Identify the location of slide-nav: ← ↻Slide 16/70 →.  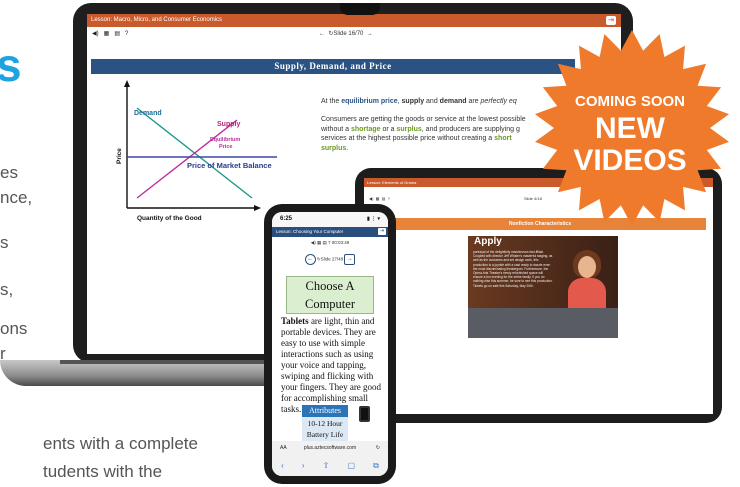
(346, 33).